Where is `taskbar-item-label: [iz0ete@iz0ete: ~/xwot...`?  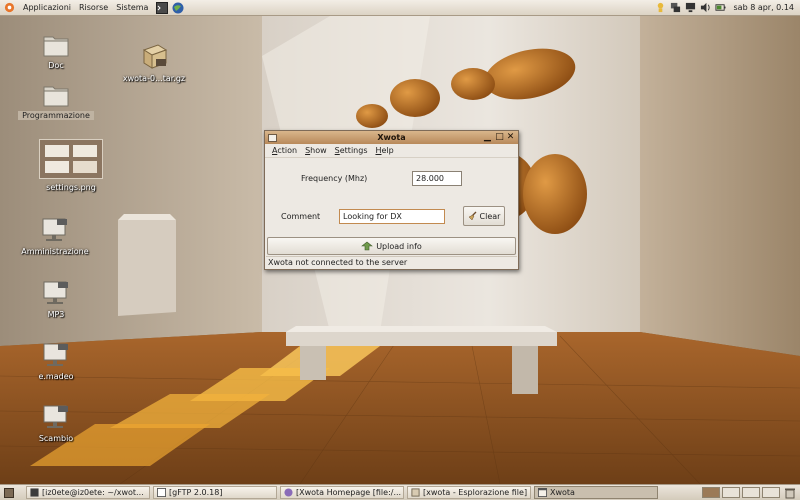 taskbar-item-label: [iz0ete@iz0ete: ~/xwot... is located at coordinates (93, 492).